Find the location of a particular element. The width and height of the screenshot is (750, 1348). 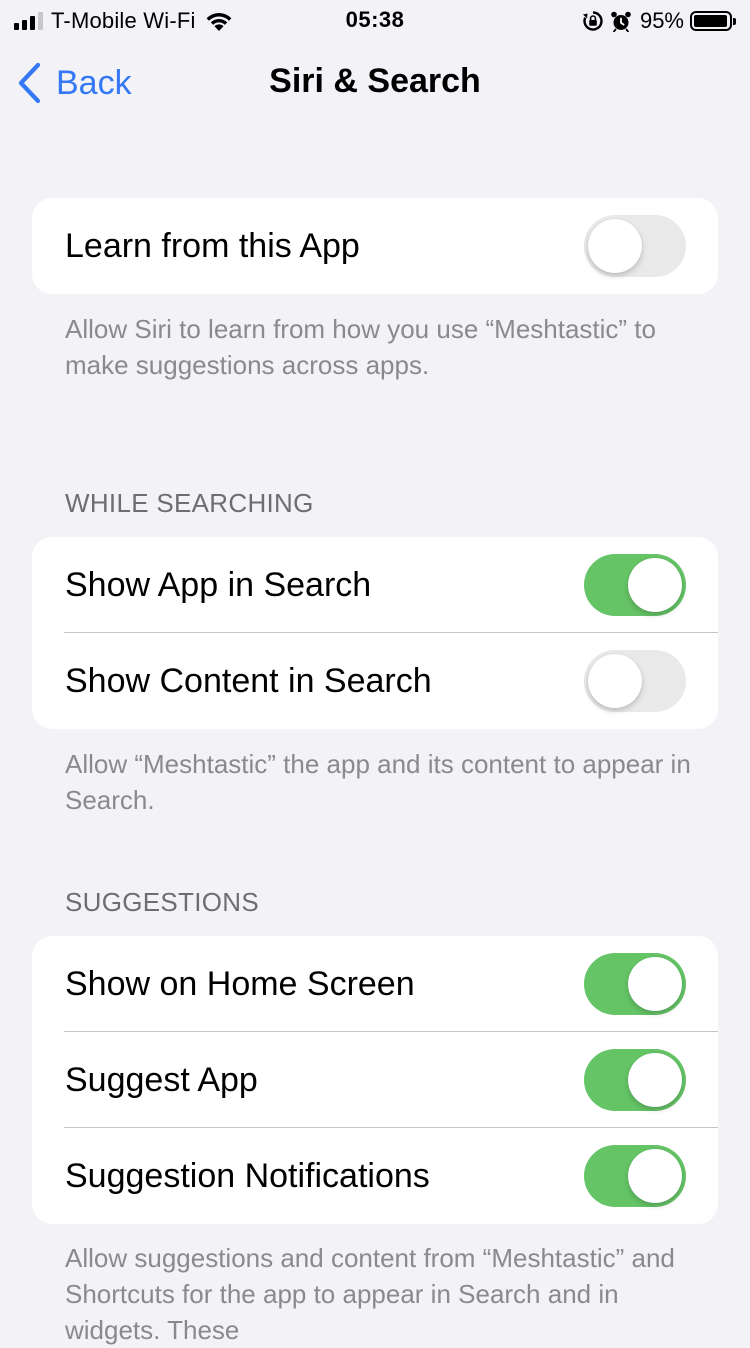

suggestion-notifications-toggle is located at coordinates (635, 1176).